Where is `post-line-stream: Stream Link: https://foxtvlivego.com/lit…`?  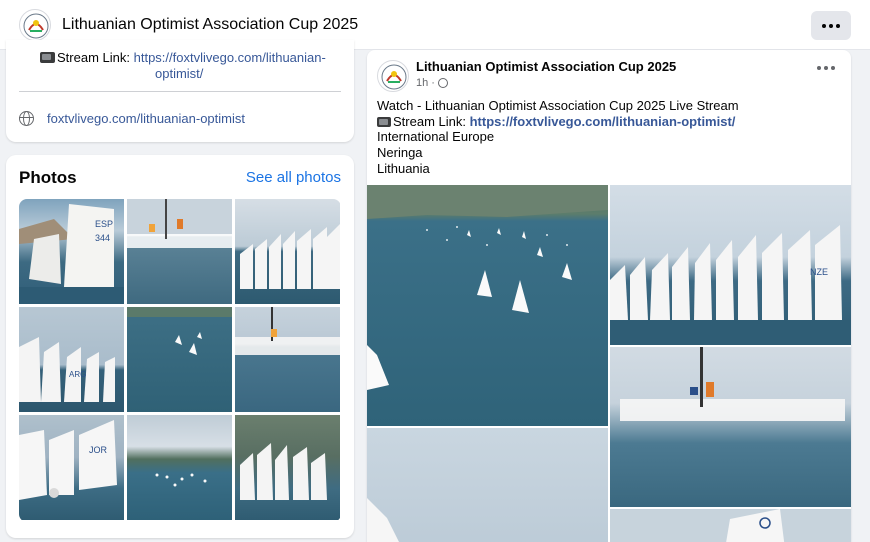
post-line-stream: Stream Link: https://foxtvlivego.com/lit… is located at coordinates (607, 122).